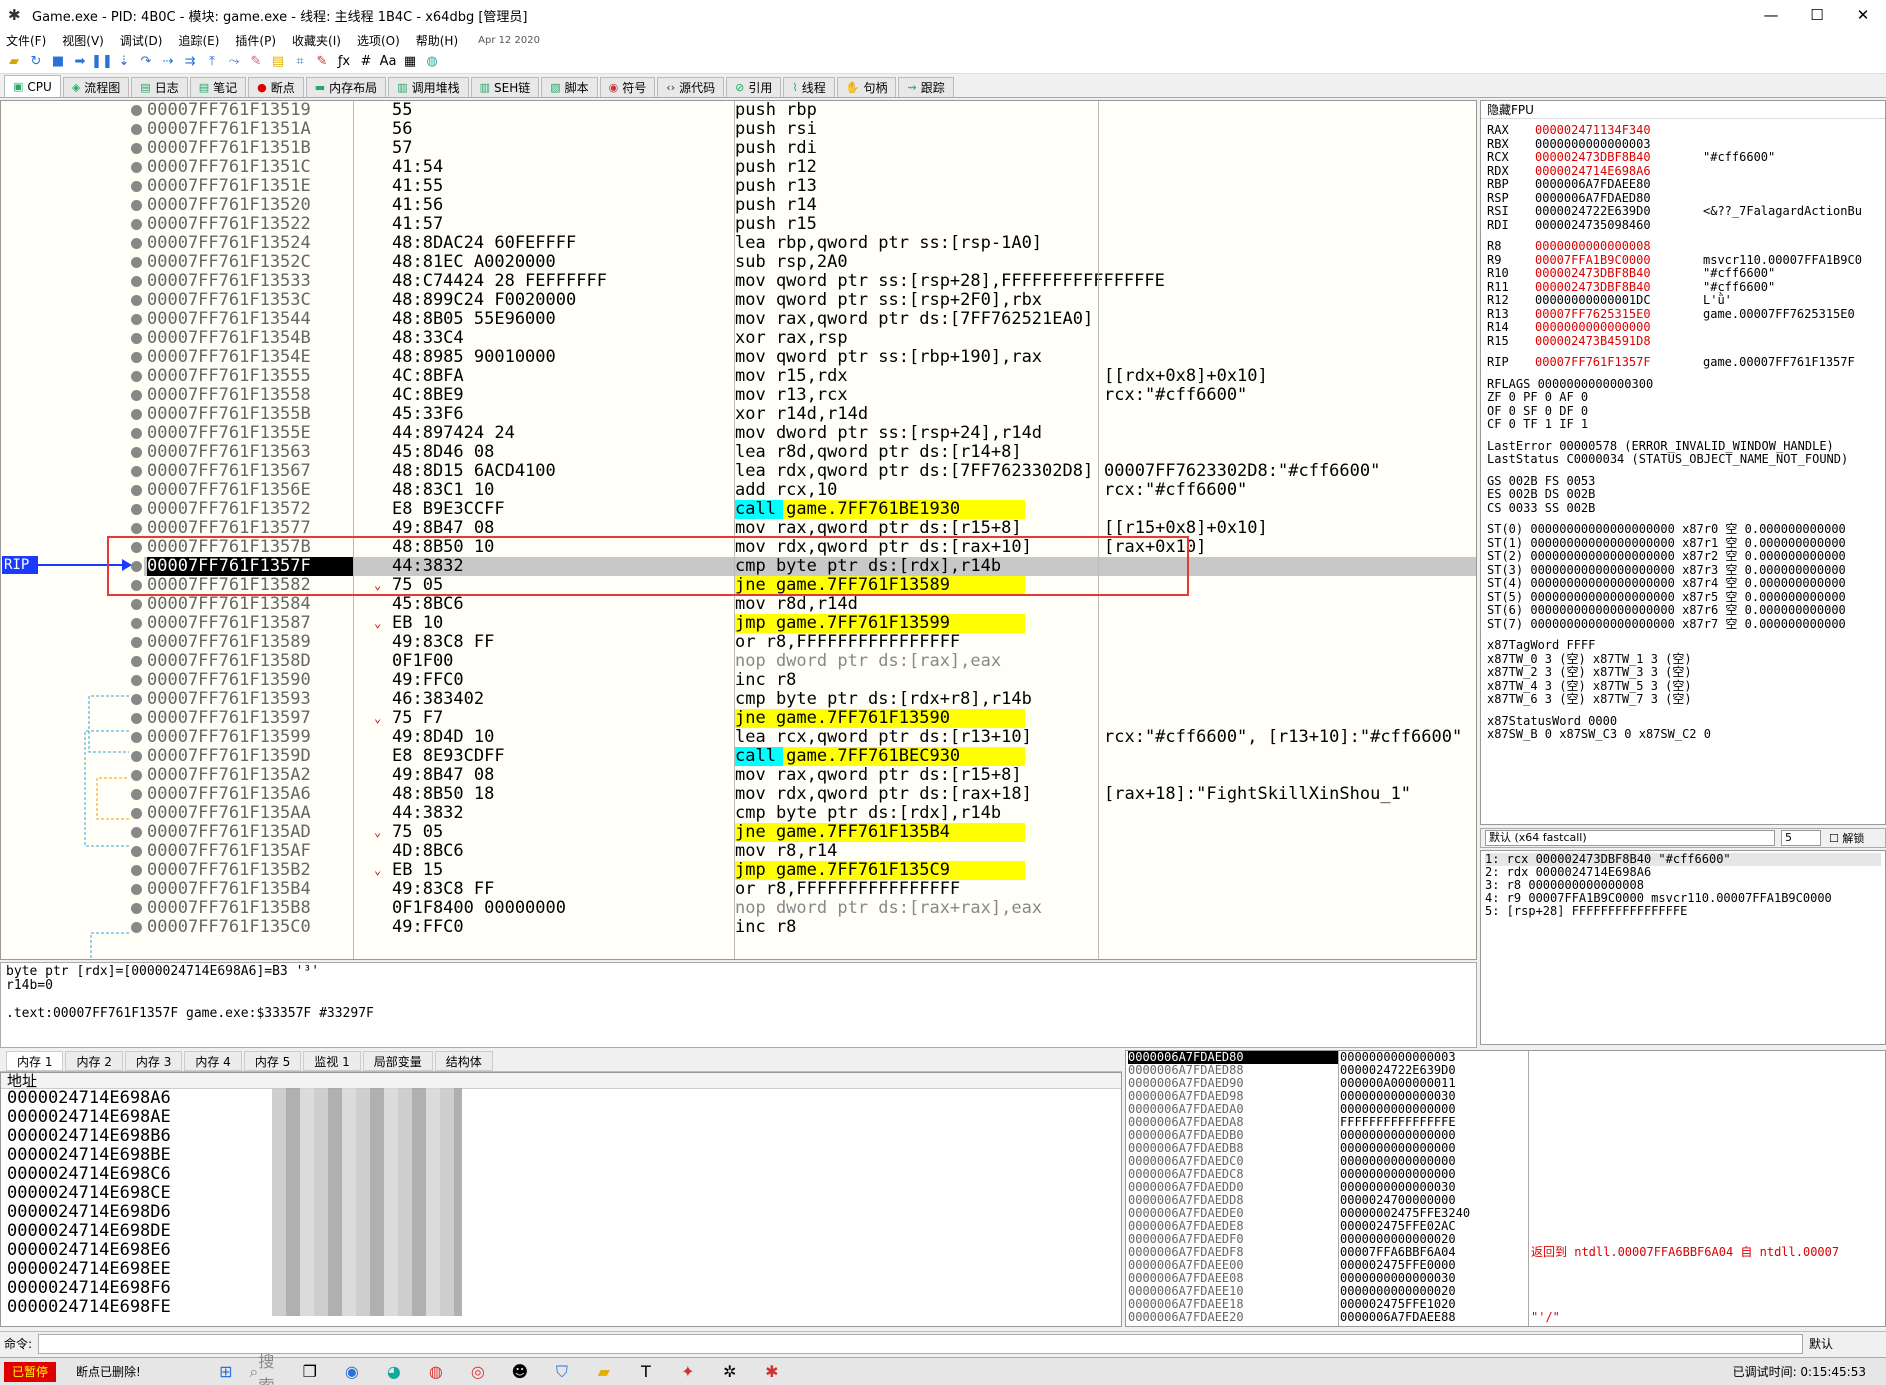 The height and width of the screenshot is (1385, 1886). Describe the element at coordinates (463, 1060) in the screenshot. I see `tab-struct: 结构体` at that location.